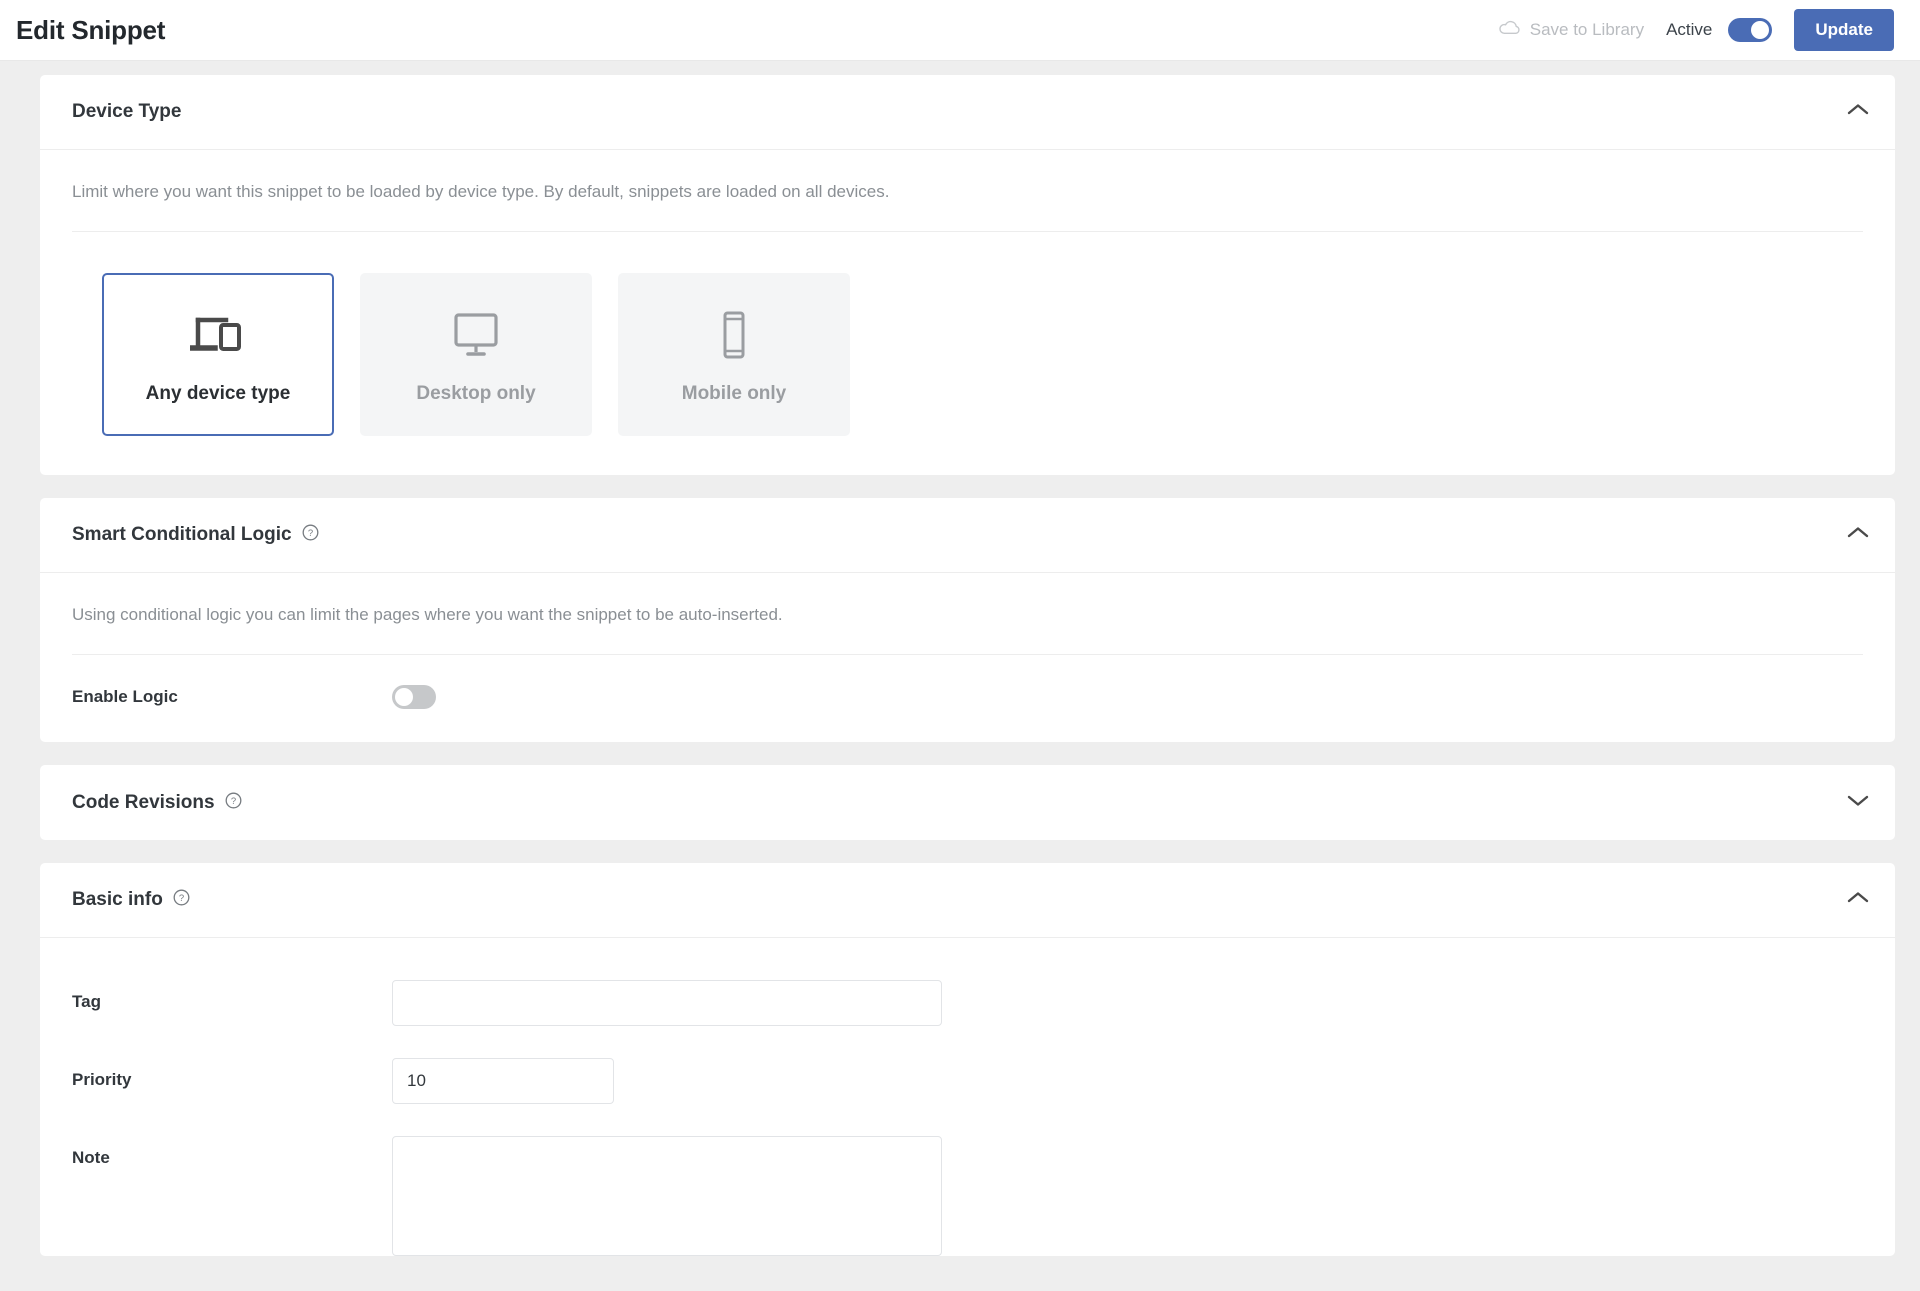  What do you see at coordinates (967, 900) in the screenshot?
I see `basic-info-panel-header: Basic info ?` at bounding box center [967, 900].